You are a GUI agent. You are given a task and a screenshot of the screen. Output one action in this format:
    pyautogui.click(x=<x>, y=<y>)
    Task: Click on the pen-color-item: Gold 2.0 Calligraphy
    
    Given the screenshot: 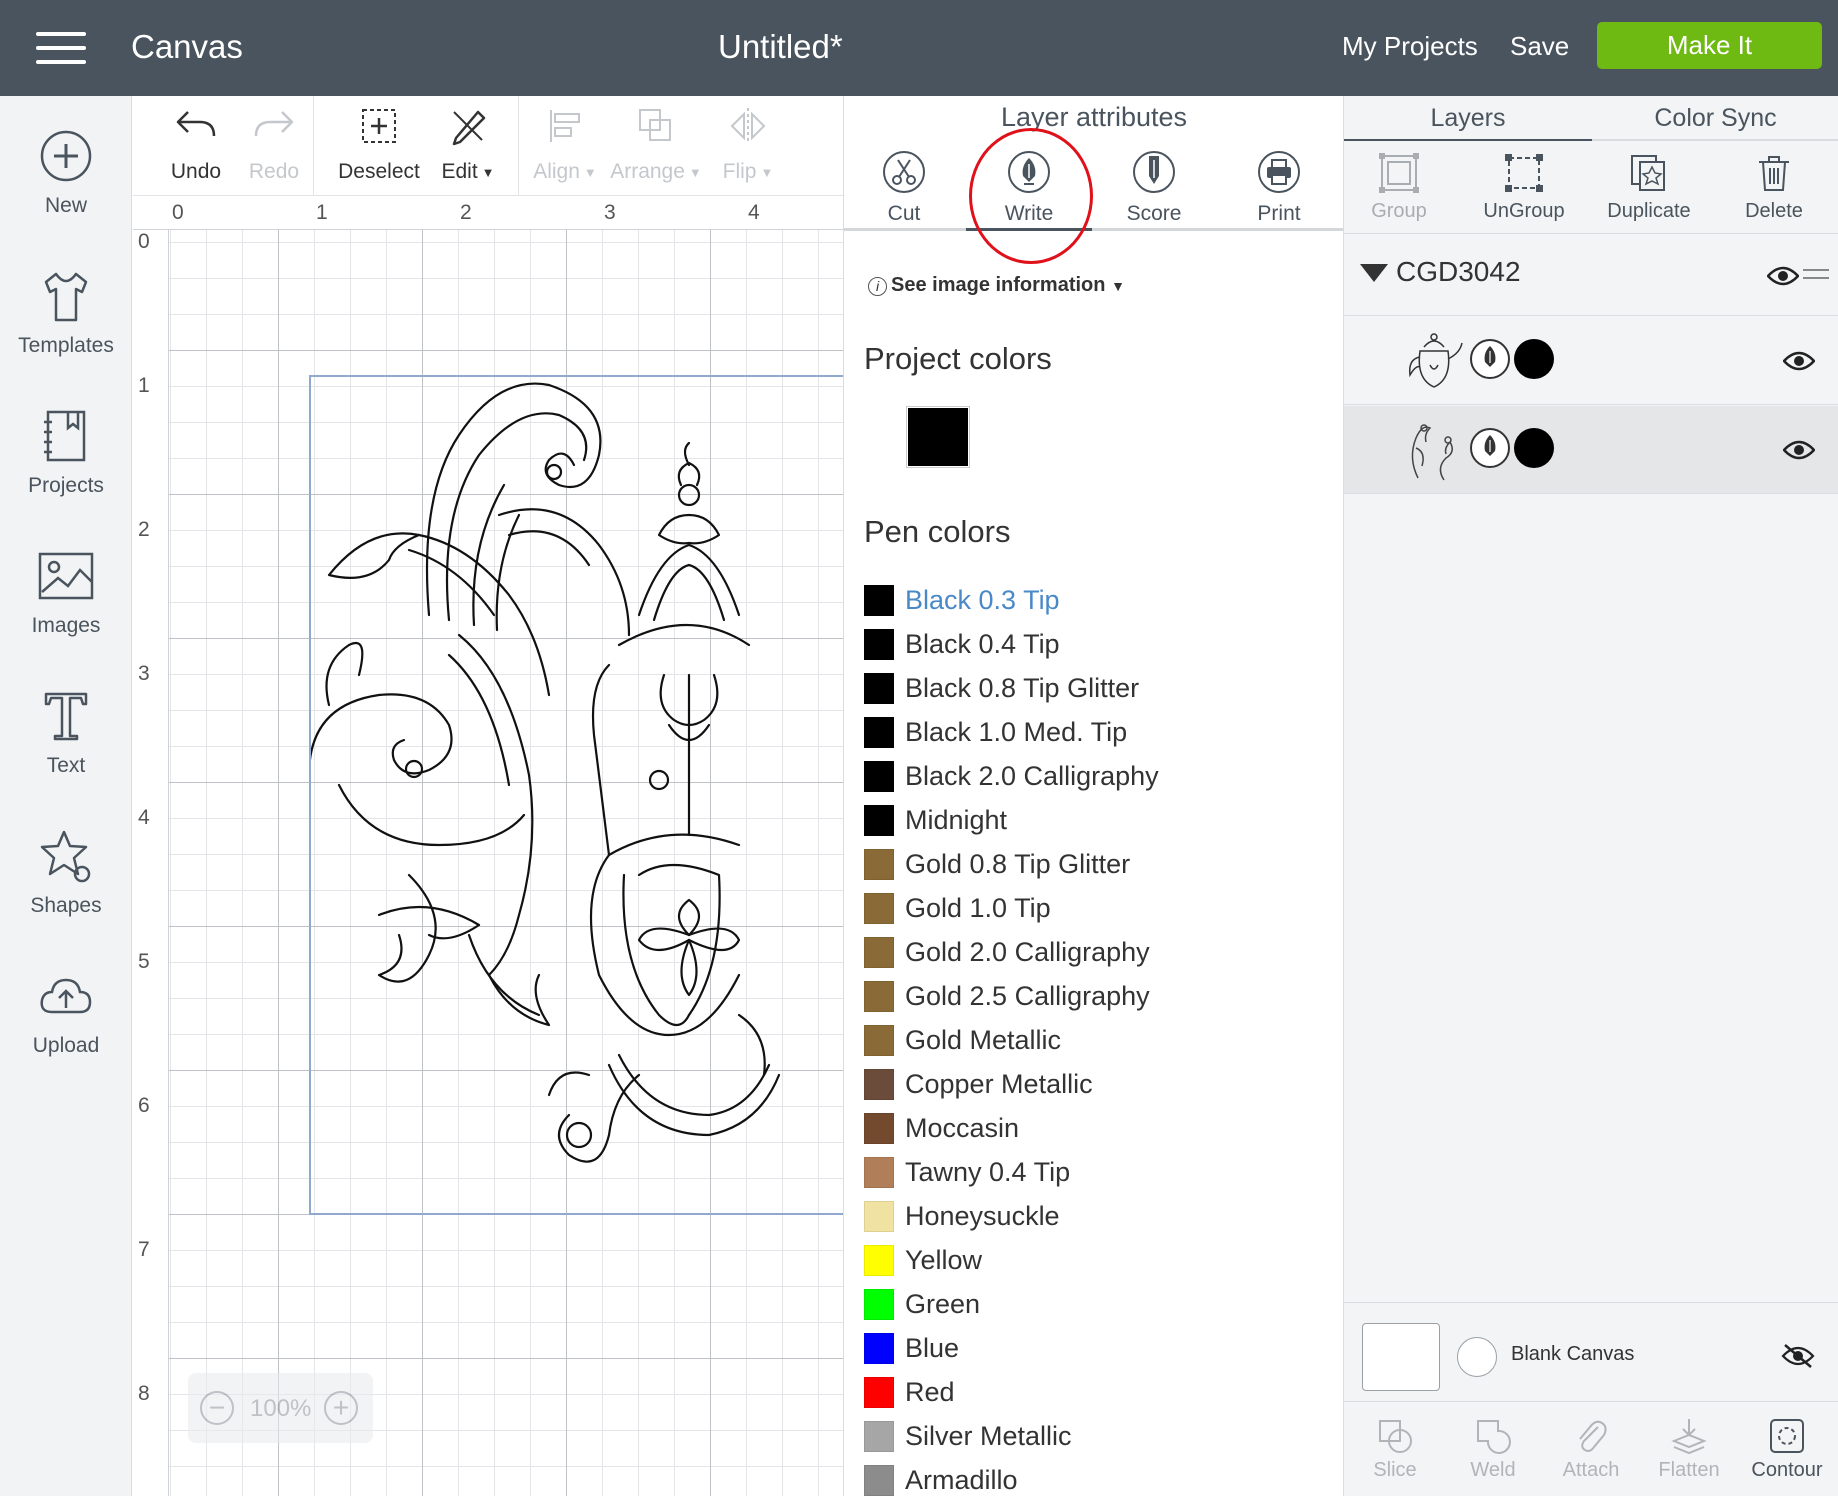 What is the action you would take?
    pyautogui.click(x=1094, y=952)
    